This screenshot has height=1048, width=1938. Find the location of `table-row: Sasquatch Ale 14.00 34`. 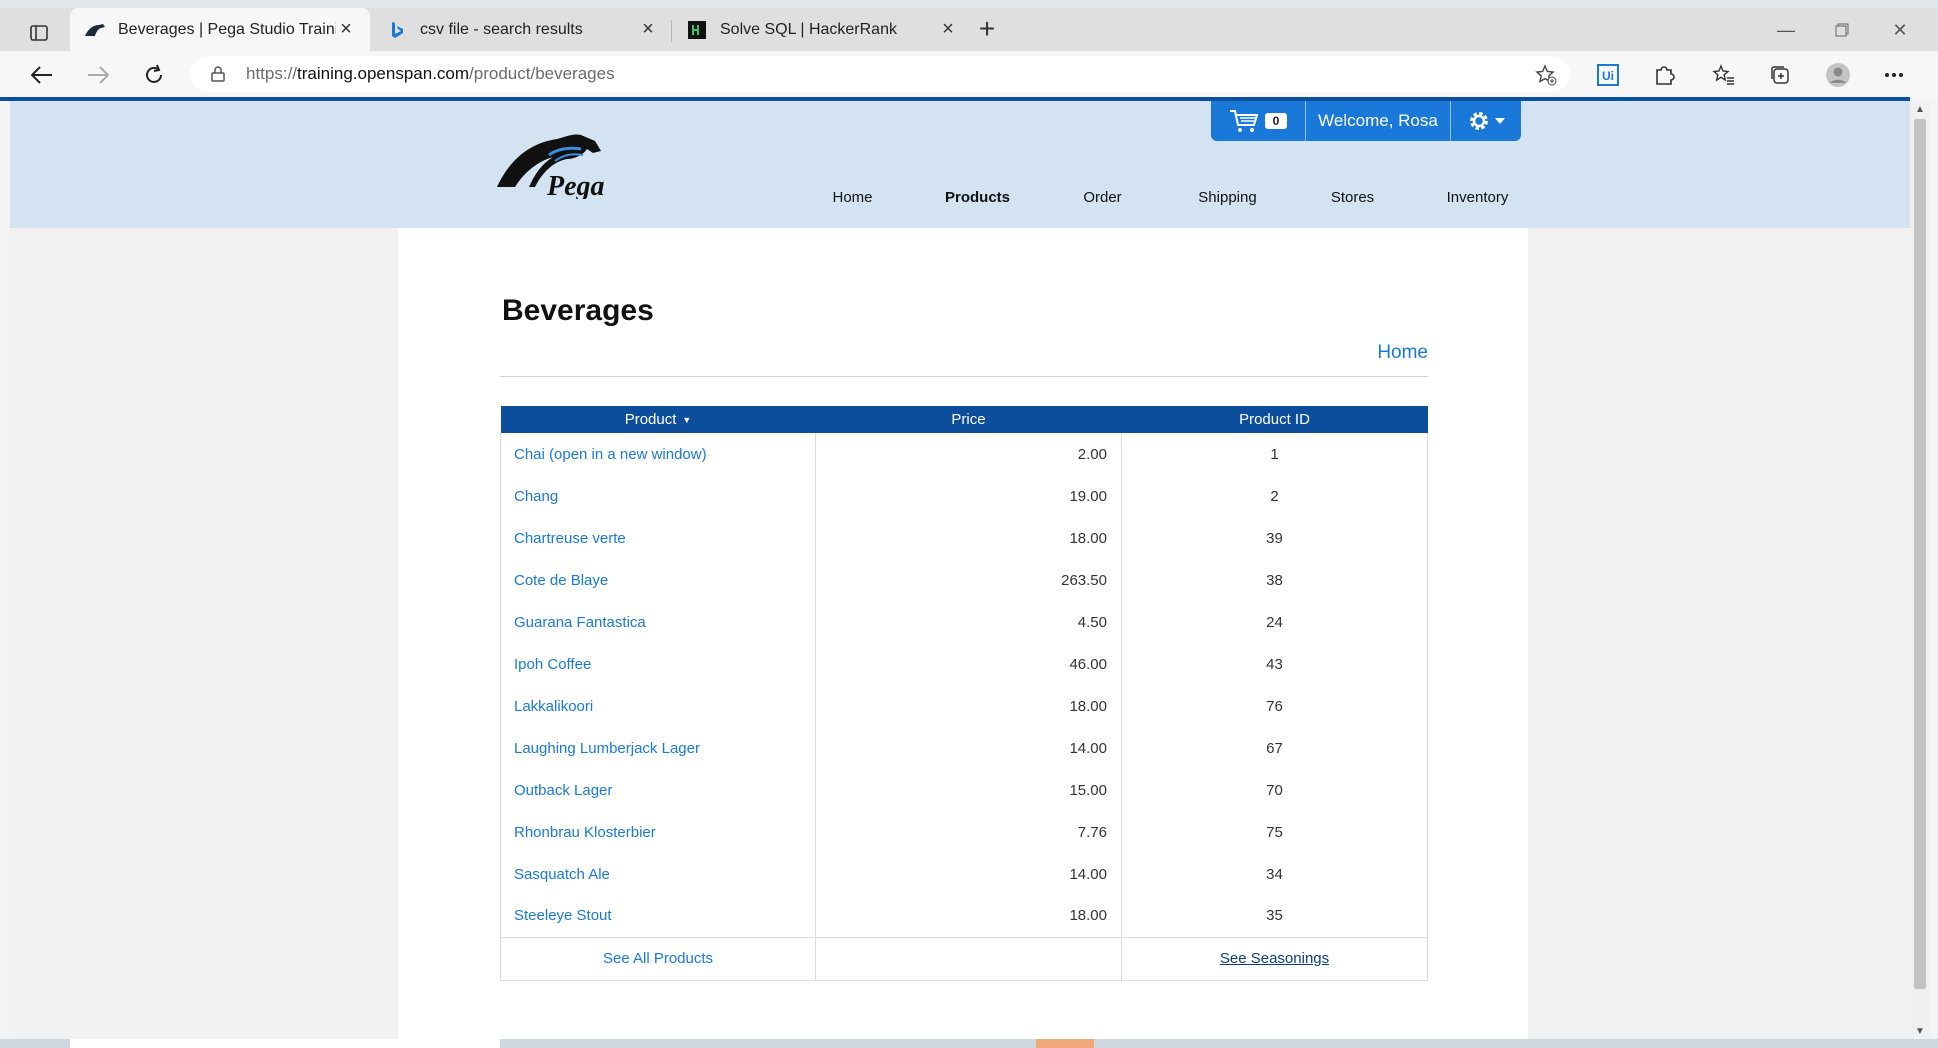

table-row: Sasquatch Ale 14.00 34 is located at coordinates (964, 874).